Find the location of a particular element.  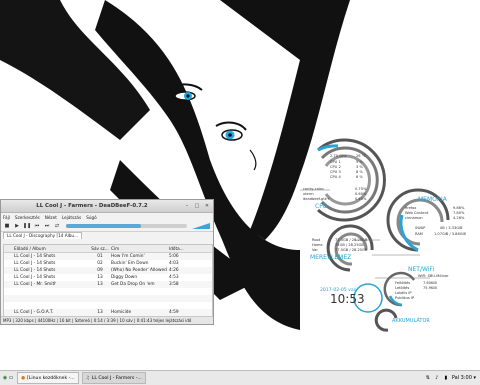

memory-title: MEMÓRIA is located at coordinates (432, 199).